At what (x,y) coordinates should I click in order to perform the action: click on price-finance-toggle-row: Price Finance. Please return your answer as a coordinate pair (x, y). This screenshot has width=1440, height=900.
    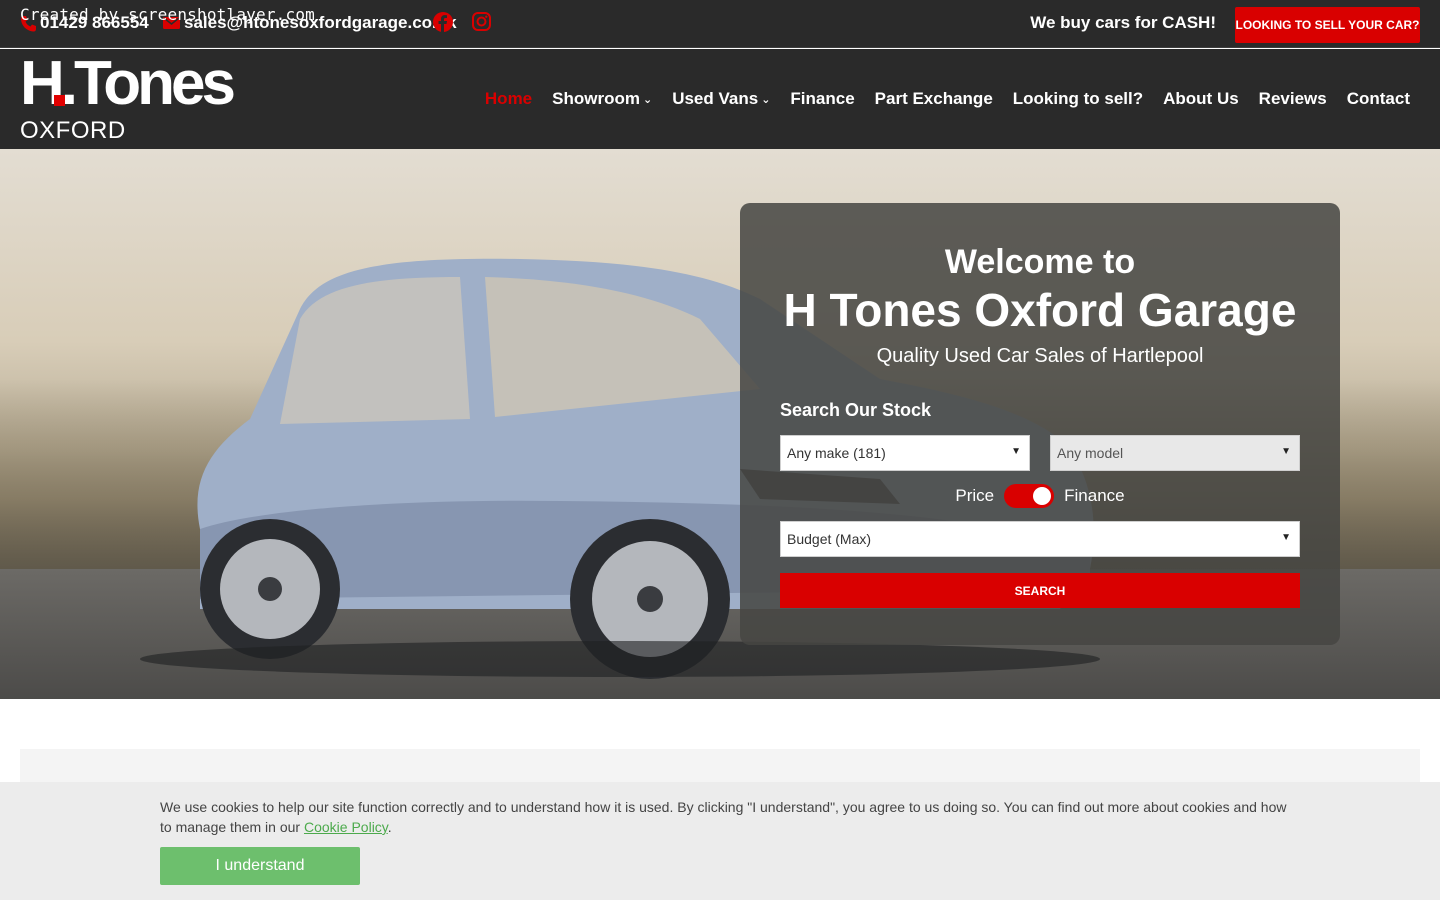
    Looking at the image, I should click on (1040, 496).